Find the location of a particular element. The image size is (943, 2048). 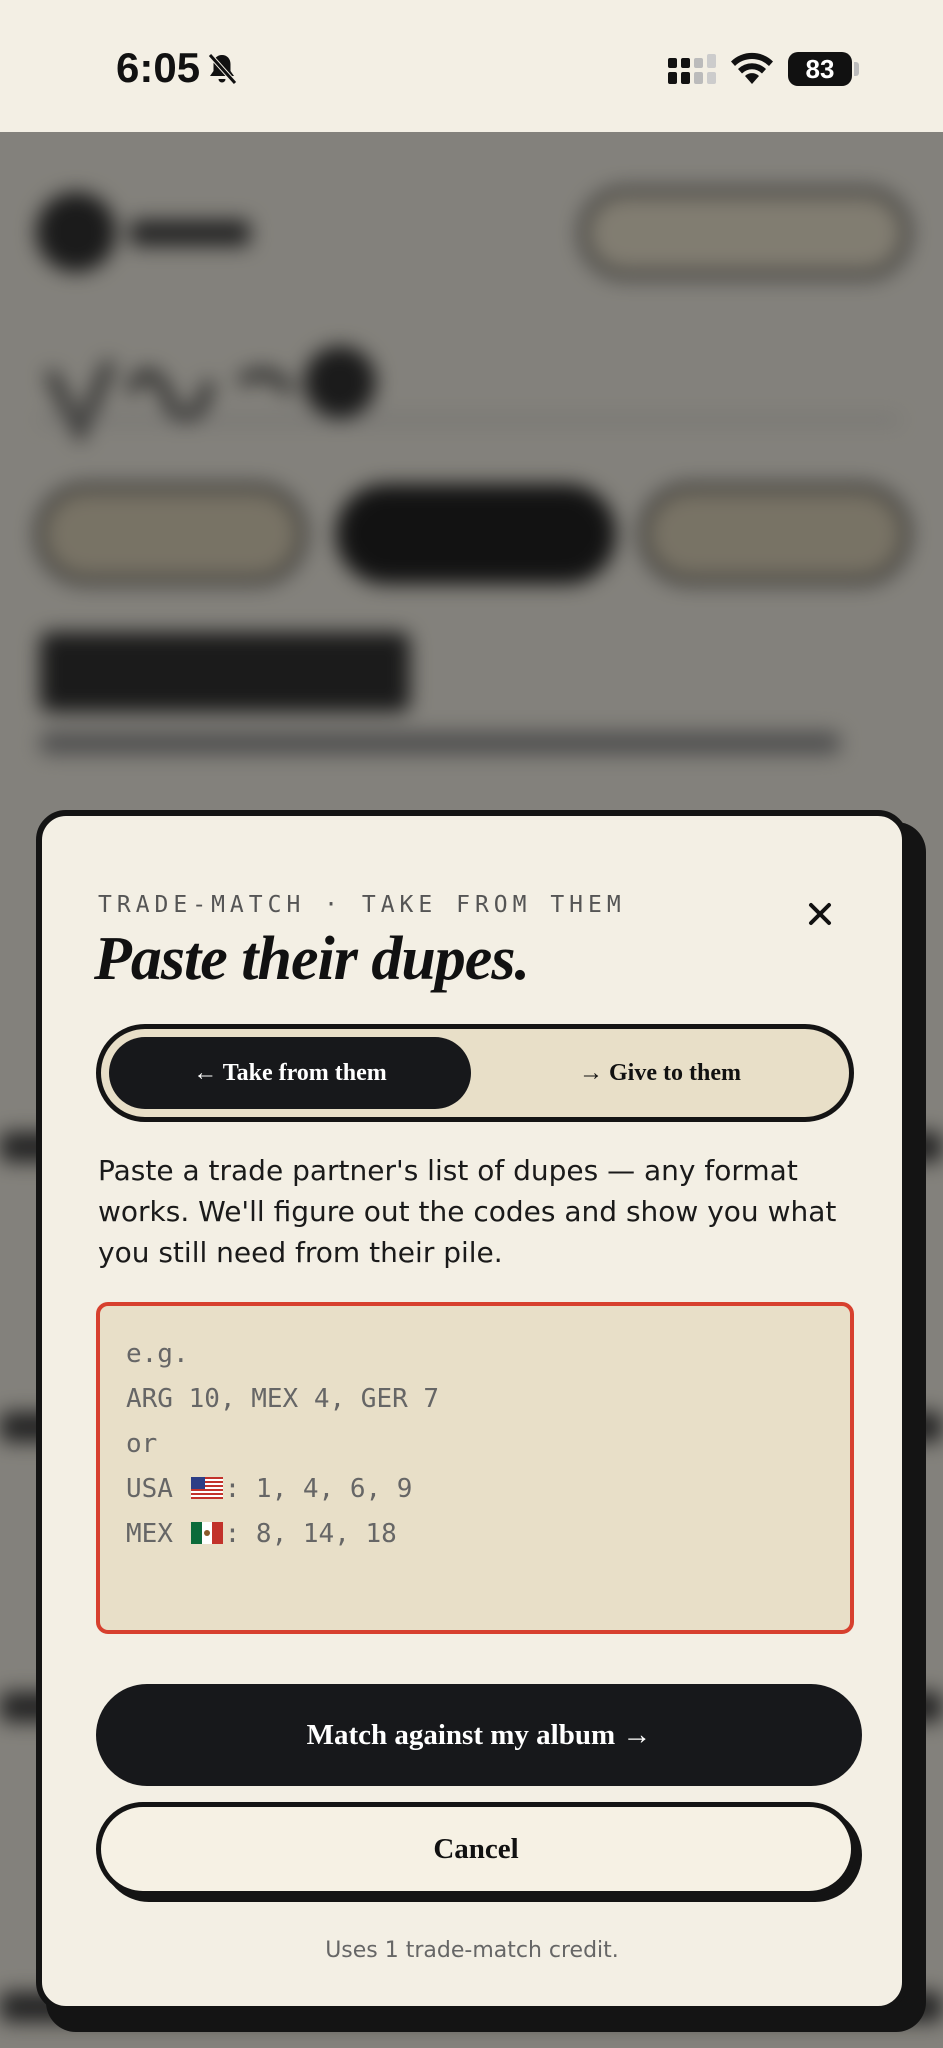

close-icon is located at coordinates (820, 914).